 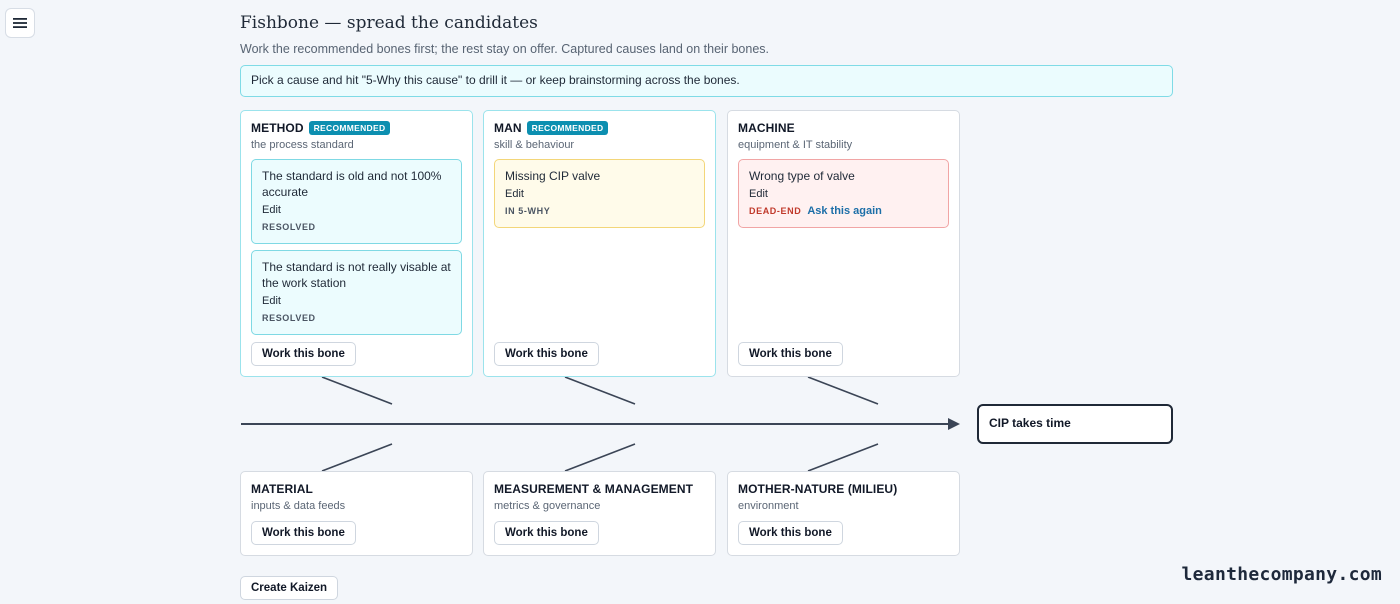 I want to click on cause-text: Wrong type of valve, so click(x=802, y=176).